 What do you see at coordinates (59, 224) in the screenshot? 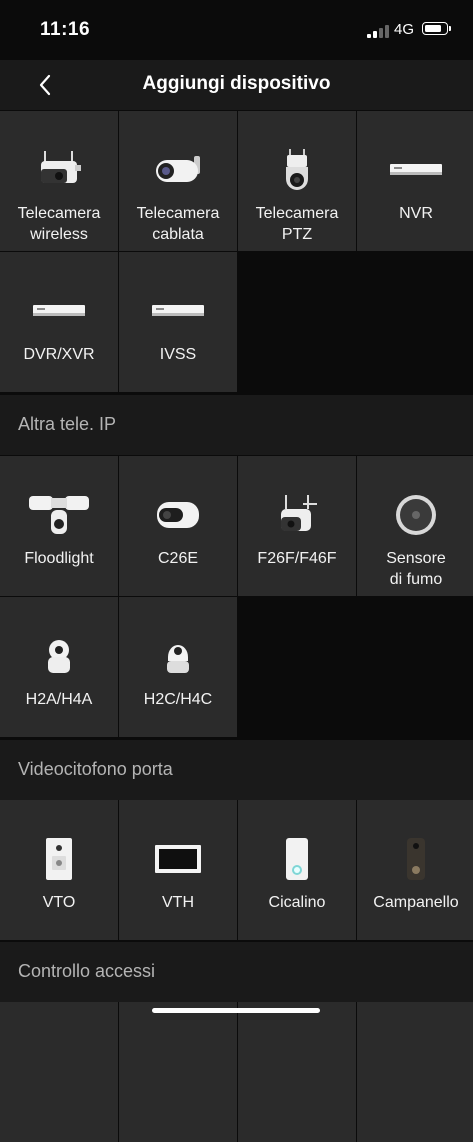
I see `device-label: Telecamera wireless` at bounding box center [59, 224].